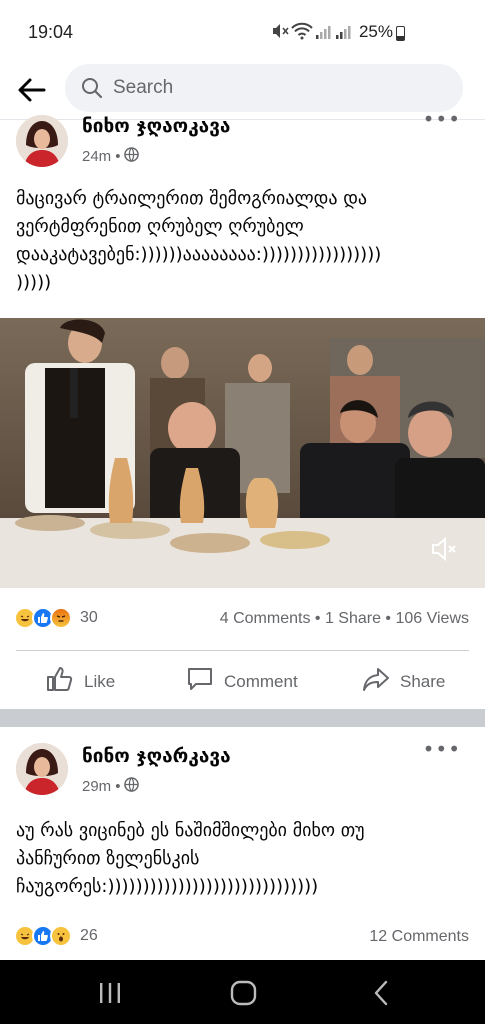 The width and height of the screenshot is (485, 1024). Describe the element at coordinates (96, 156) in the screenshot. I see `post-time: 24m` at that location.